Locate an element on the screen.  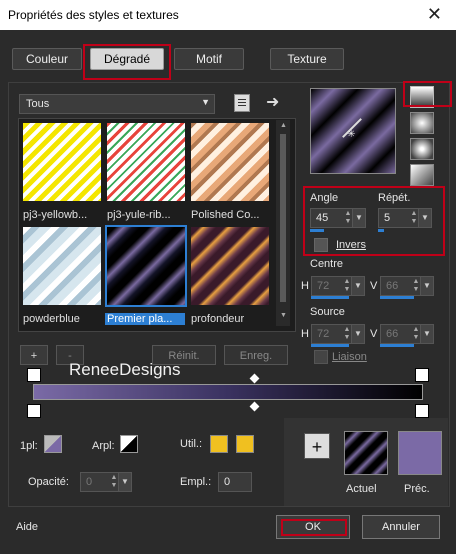
current-gradient-swatch is located at coordinates (366, 453).